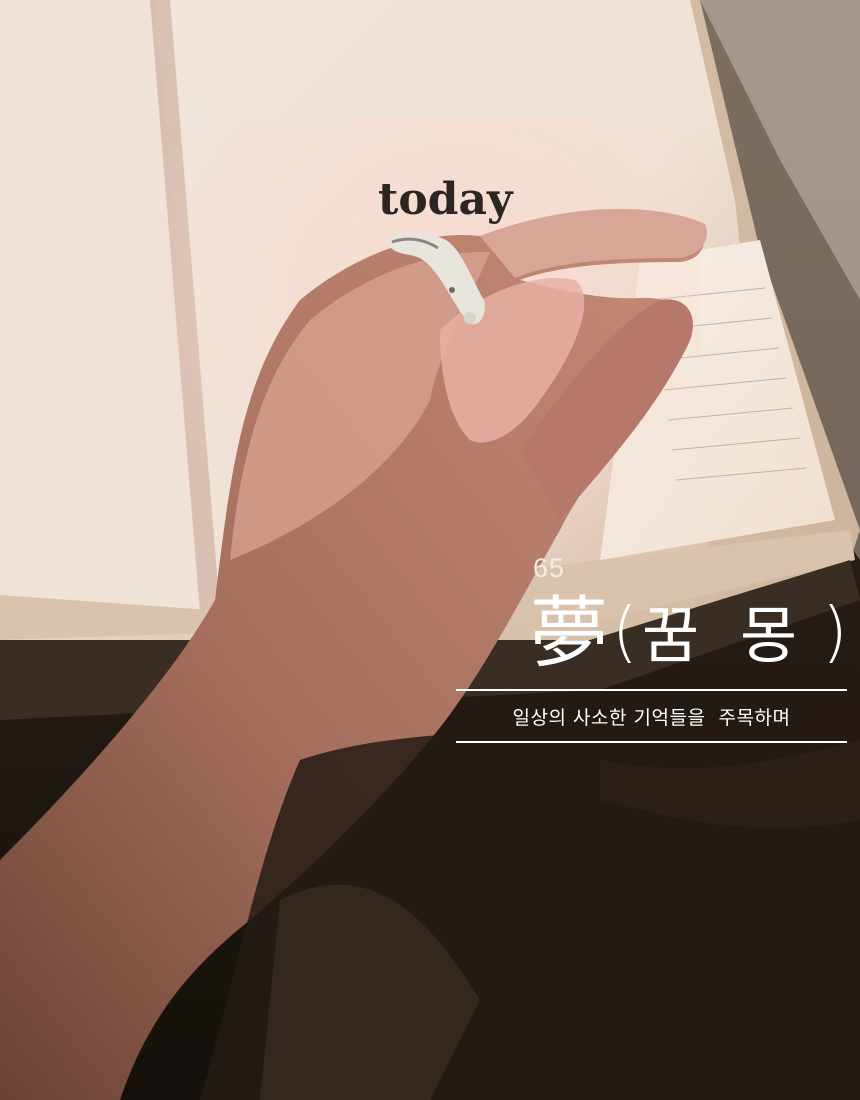 The width and height of the screenshot is (860, 1100). Describe the element at coordinates (769, 635) in the screenshot. I see `title-korean-reading: 몽` at that location.